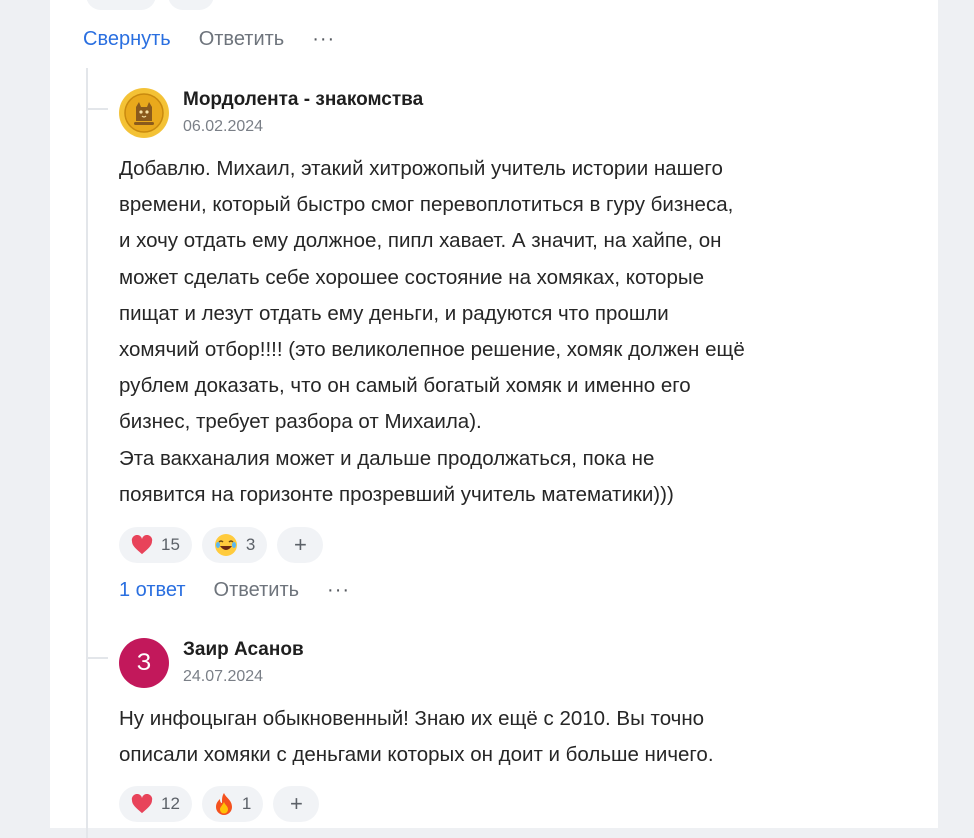 The height and width of the screenshot is (838, 974). Describe the element at coordinates (224, 804) in the screenshot. I see `fire-emoji-icon` at that location.